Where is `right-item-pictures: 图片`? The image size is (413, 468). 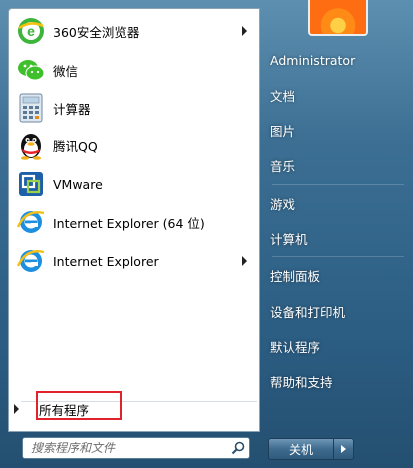
right-item-pictures: 图片 is located at coordinates (340, 130).